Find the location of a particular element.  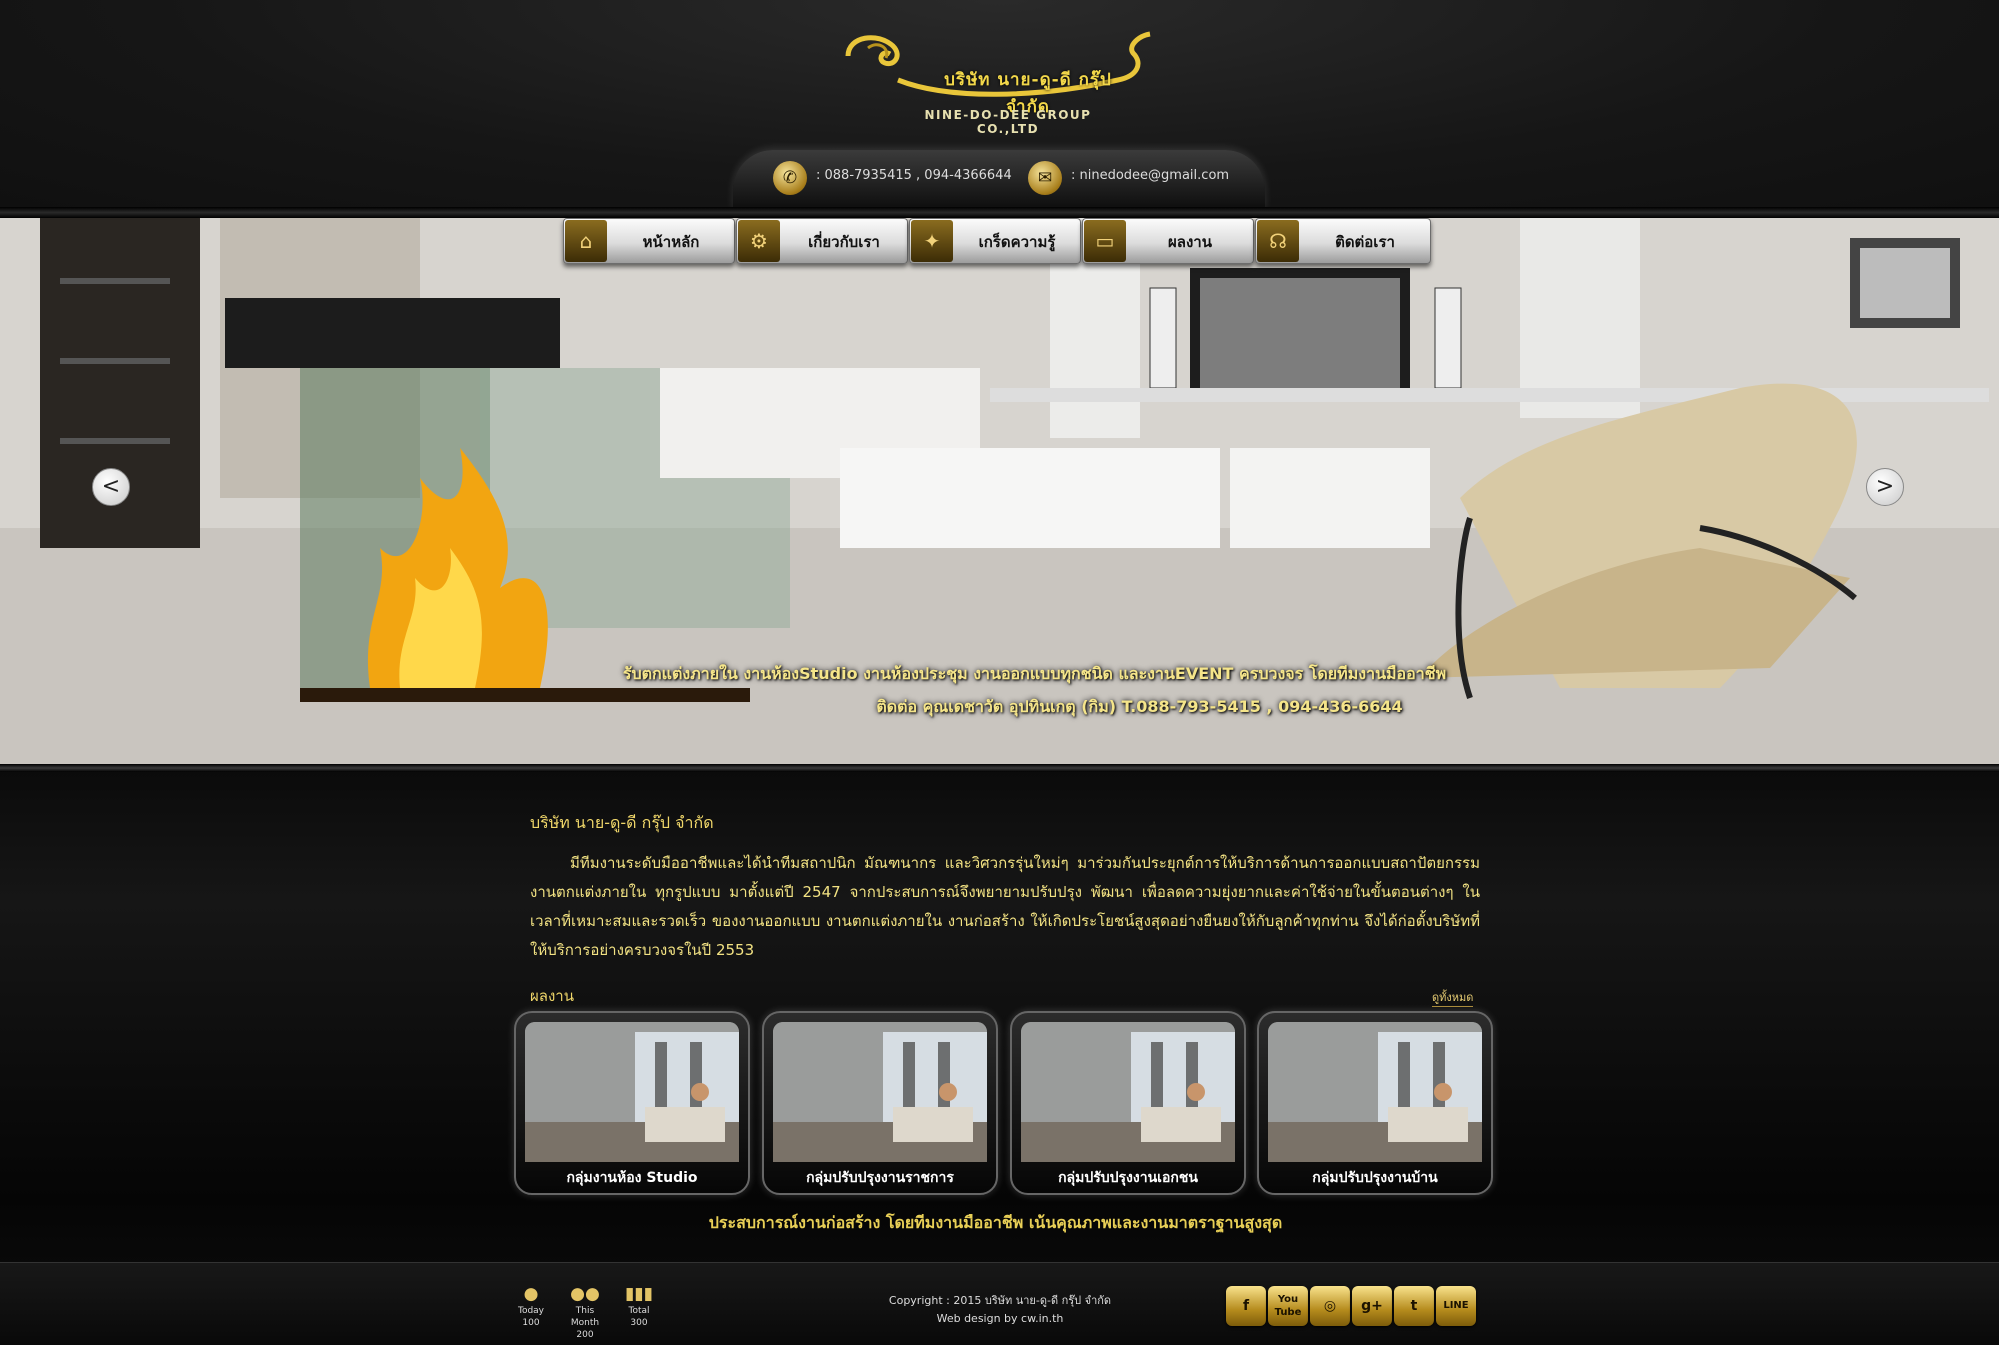

web-design-credit: Web design by cw.in.th is located at coordinates (1000, 1319).